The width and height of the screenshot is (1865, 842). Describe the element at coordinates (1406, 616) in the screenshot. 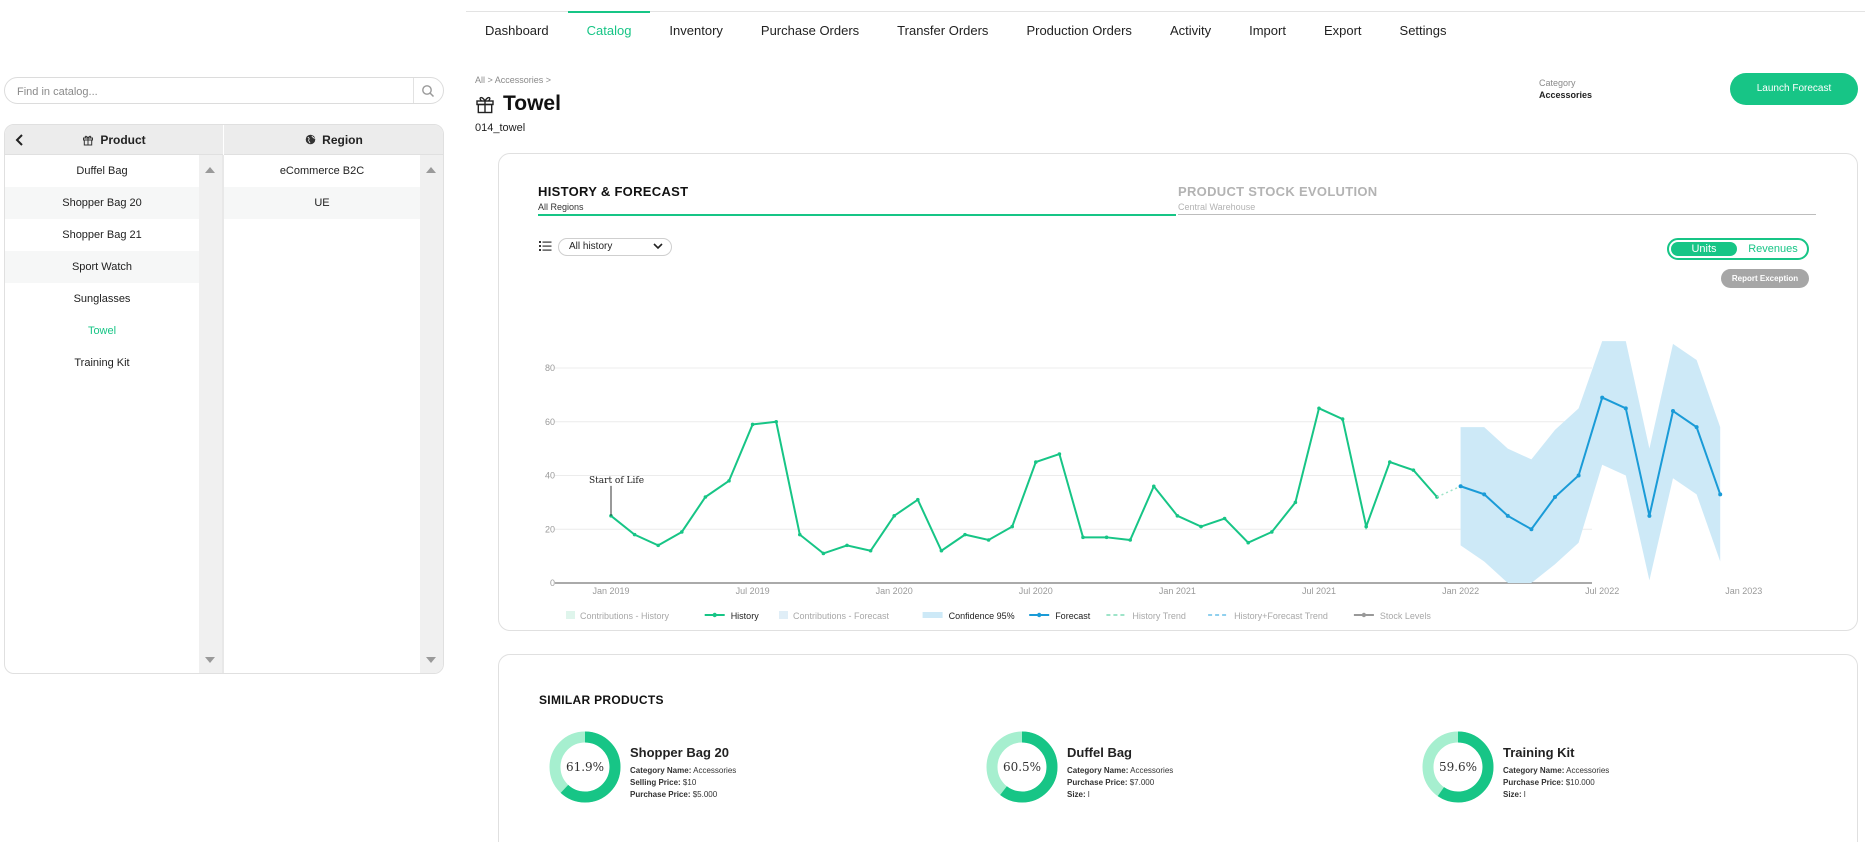

I see `legend-label: Stock Levels` at that location.